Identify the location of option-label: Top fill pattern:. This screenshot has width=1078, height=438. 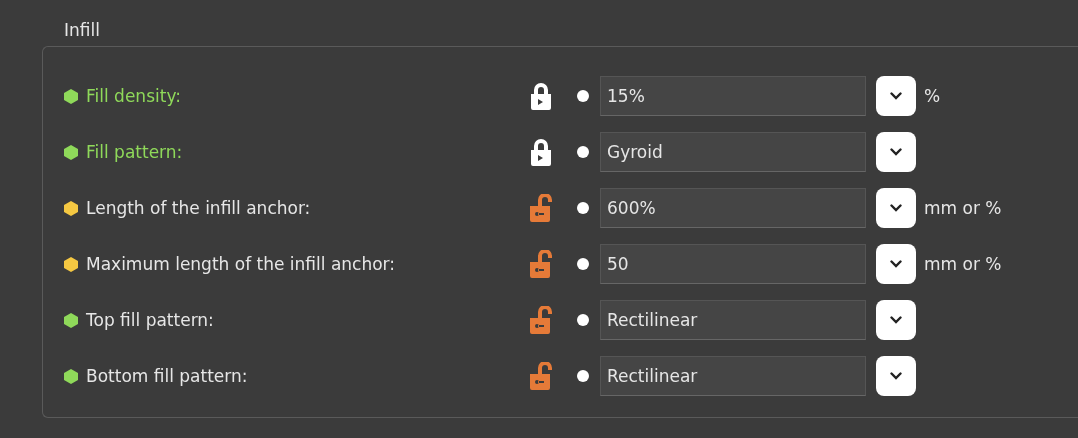
(150, 320).